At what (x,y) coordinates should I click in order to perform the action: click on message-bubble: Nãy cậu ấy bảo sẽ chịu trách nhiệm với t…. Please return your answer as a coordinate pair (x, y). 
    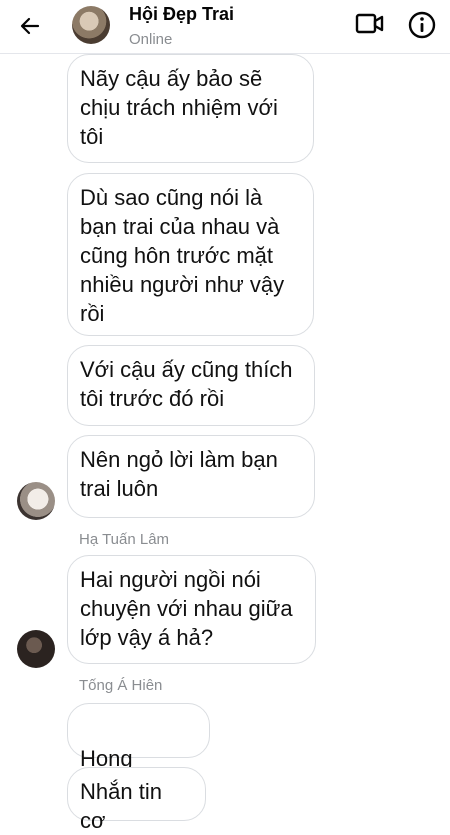
    Looking at the image, I should click on (190, 108).